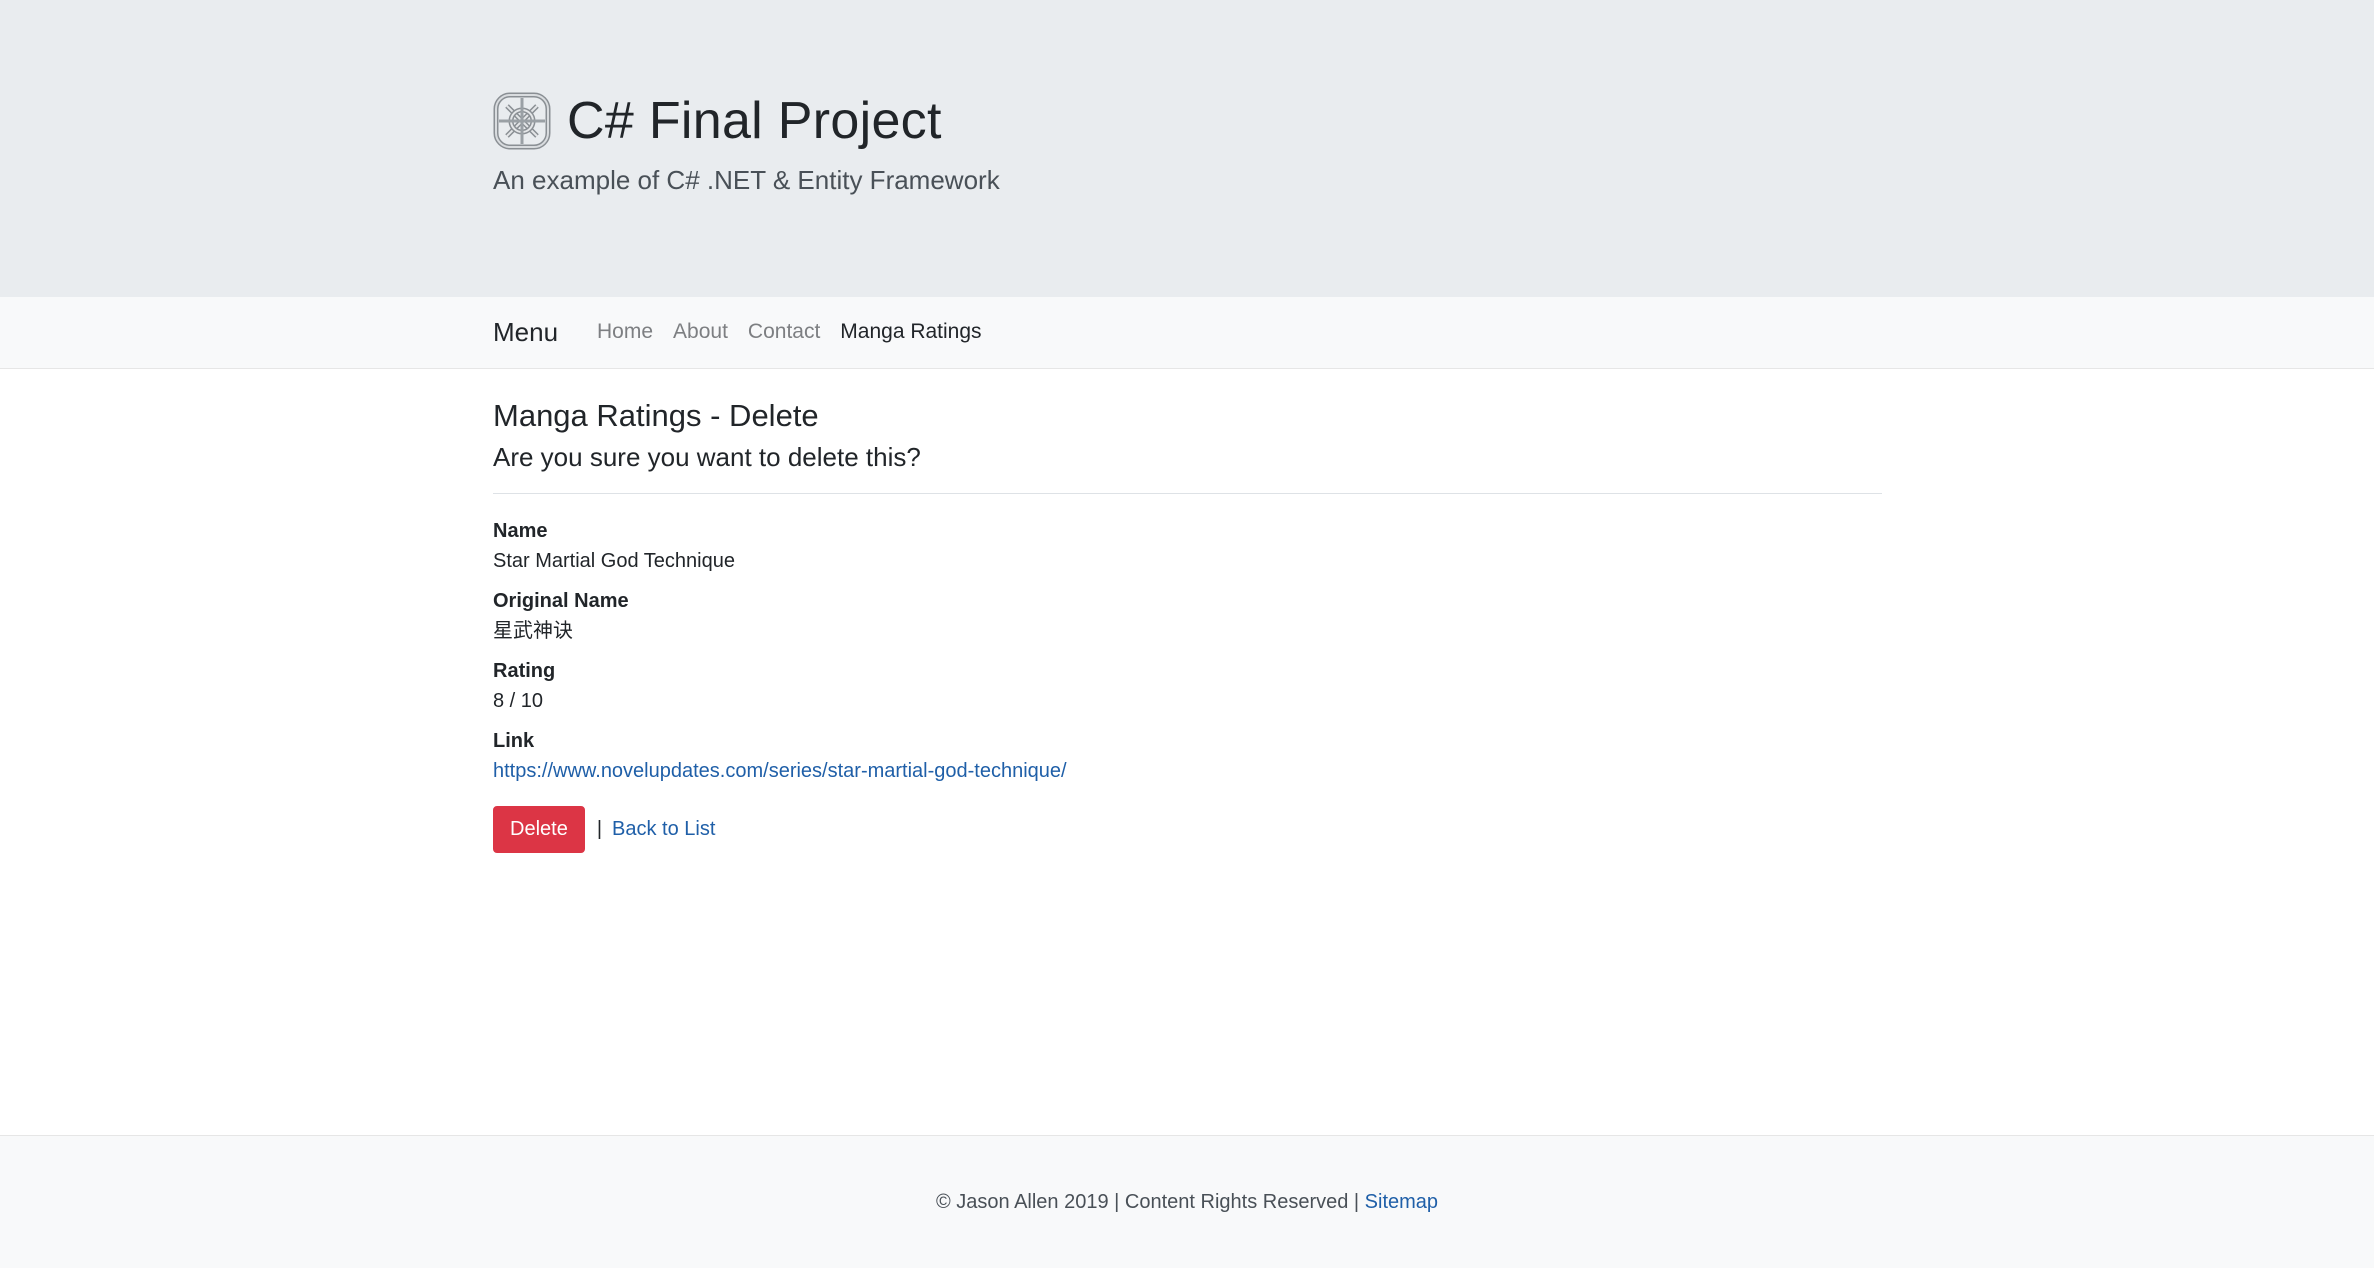  What do you see at coordinates (700, 332) in the screenshot?
I see `nav-link-about: About` at bounding box center [700, 332].